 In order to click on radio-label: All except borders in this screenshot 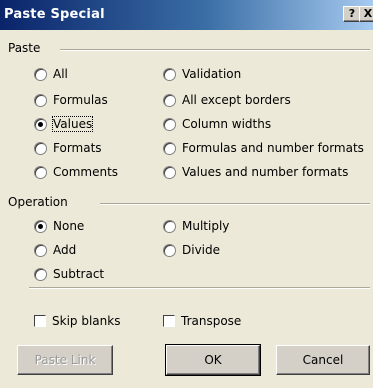, I will do `click(236, 100)`.